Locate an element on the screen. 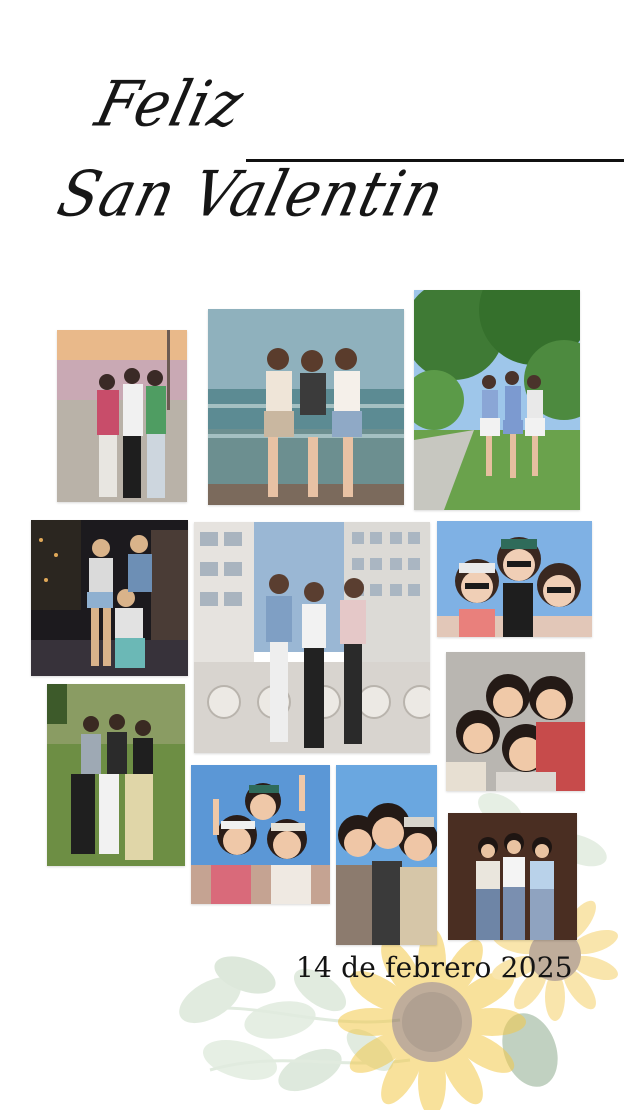 The width and height of the screenshot is (624, 1110). photo-city-bridge is located at coordinates (312, 637).